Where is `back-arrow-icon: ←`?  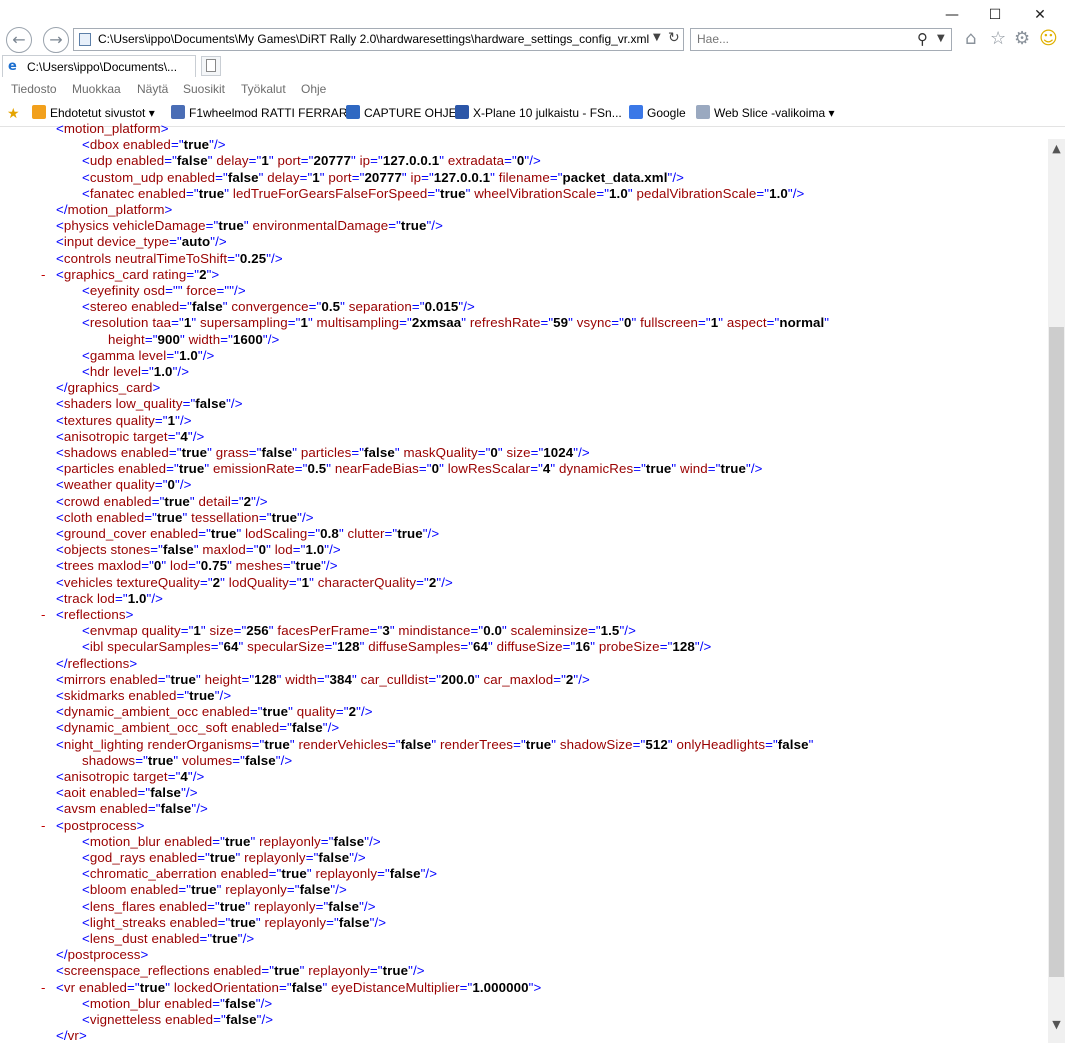
back-arrow-icon: ← is located at coordinates (19, 39).